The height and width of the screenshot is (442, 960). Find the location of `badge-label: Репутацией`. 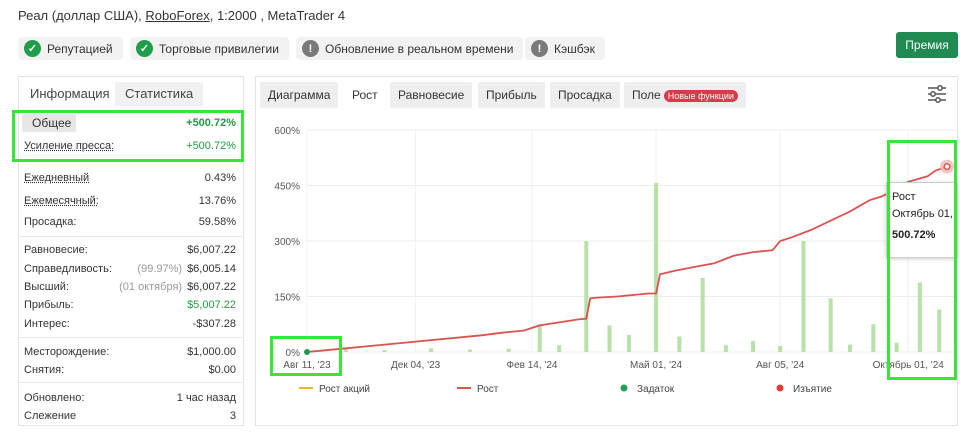

badge-label: Репутацией is located at coordinates (80, 48).